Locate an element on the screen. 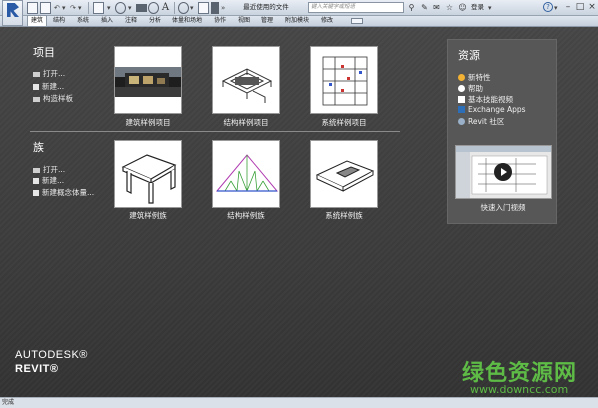 The image size is (598, 408). communication-icon: ✉ is located at coordinates (436, 7).